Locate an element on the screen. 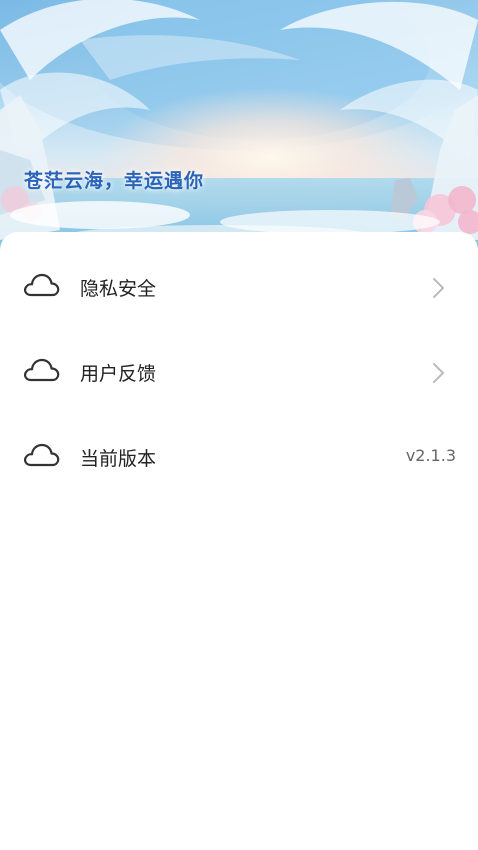 This screenshot has height=850, width=478. settings-item-label: 当前版本 is located at coordinates (118, 459).